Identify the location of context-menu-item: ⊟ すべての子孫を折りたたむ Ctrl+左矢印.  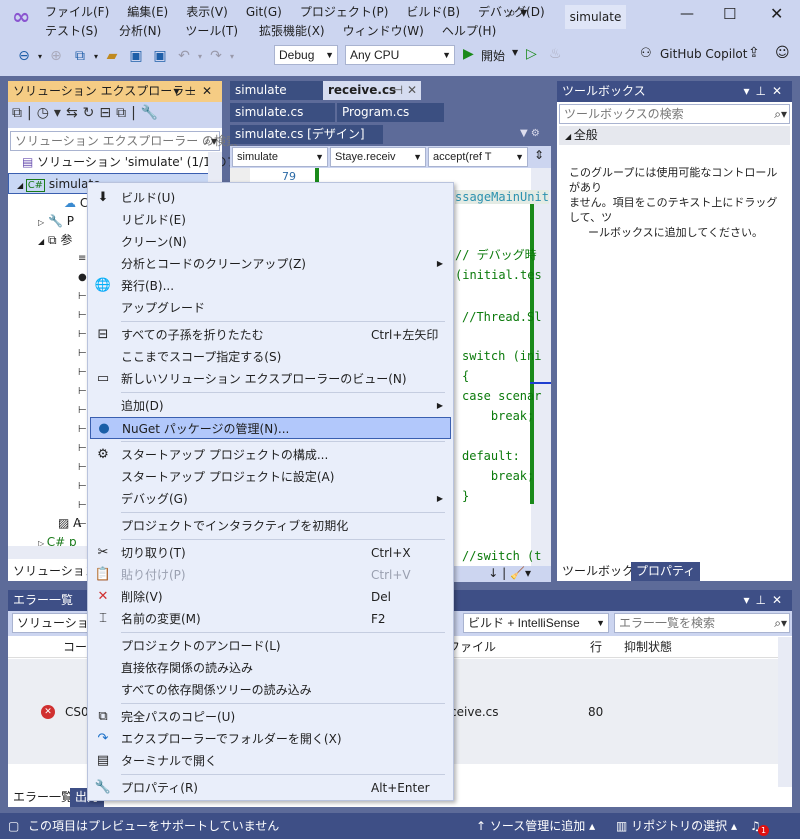
(270, 335).